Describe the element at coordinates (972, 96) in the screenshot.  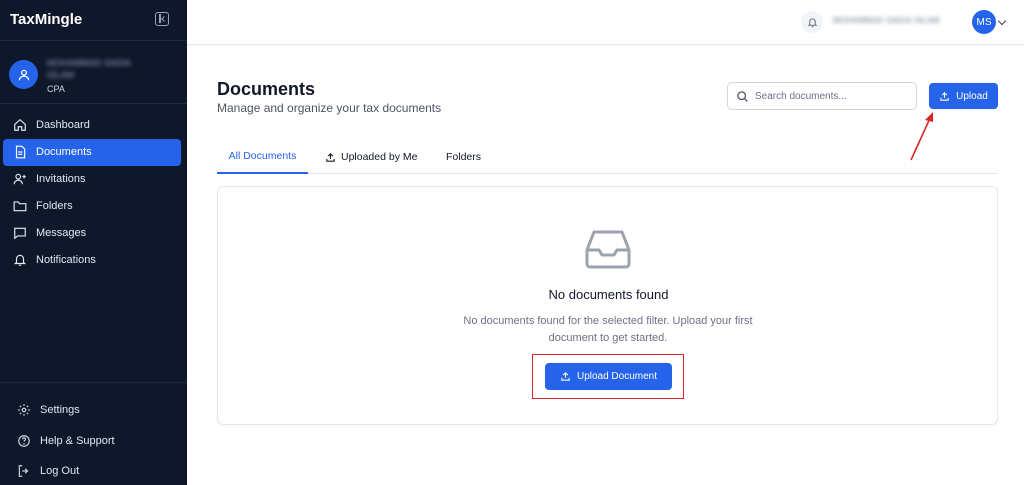
I see `upload-button-label: Upload` at that location.